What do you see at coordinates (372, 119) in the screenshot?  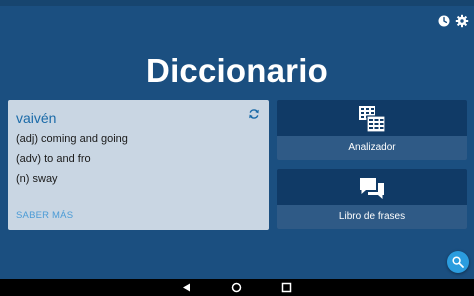 I see `analyzer-icon` at bounding box center [372, 119].